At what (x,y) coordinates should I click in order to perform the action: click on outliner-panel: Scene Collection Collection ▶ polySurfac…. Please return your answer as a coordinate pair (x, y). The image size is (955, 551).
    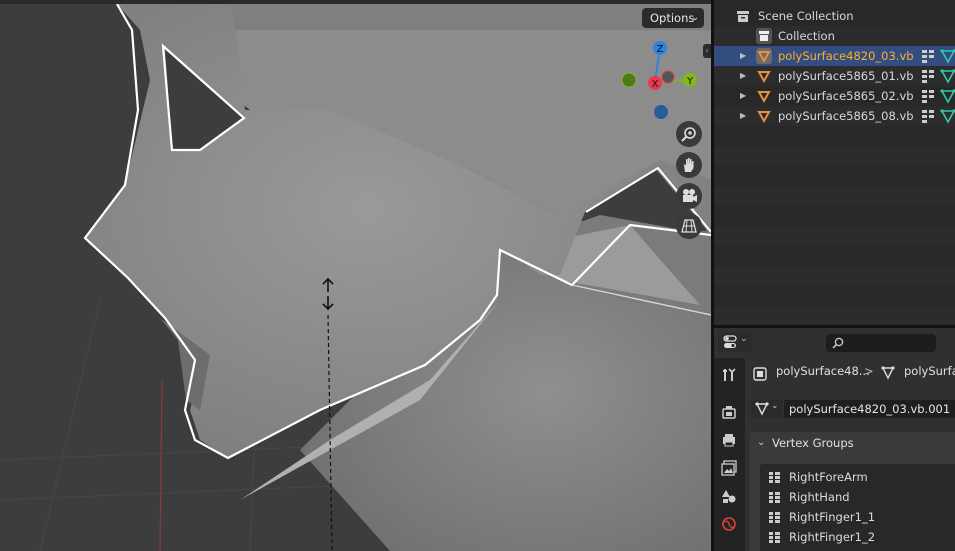
    Looking at the image, I should click on (834, 162).